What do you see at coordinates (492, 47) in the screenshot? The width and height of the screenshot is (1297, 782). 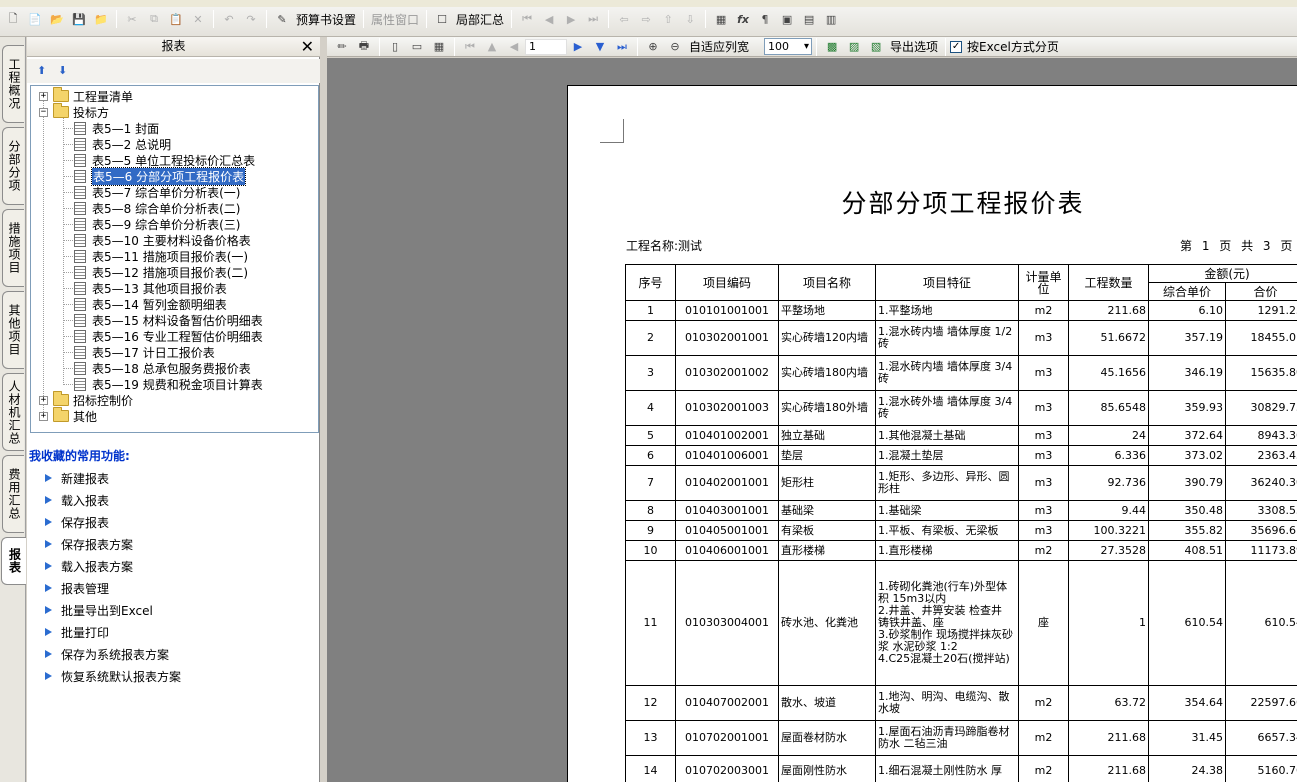 I see `page-up-icon: ▲` at bounding box center [492, 47].